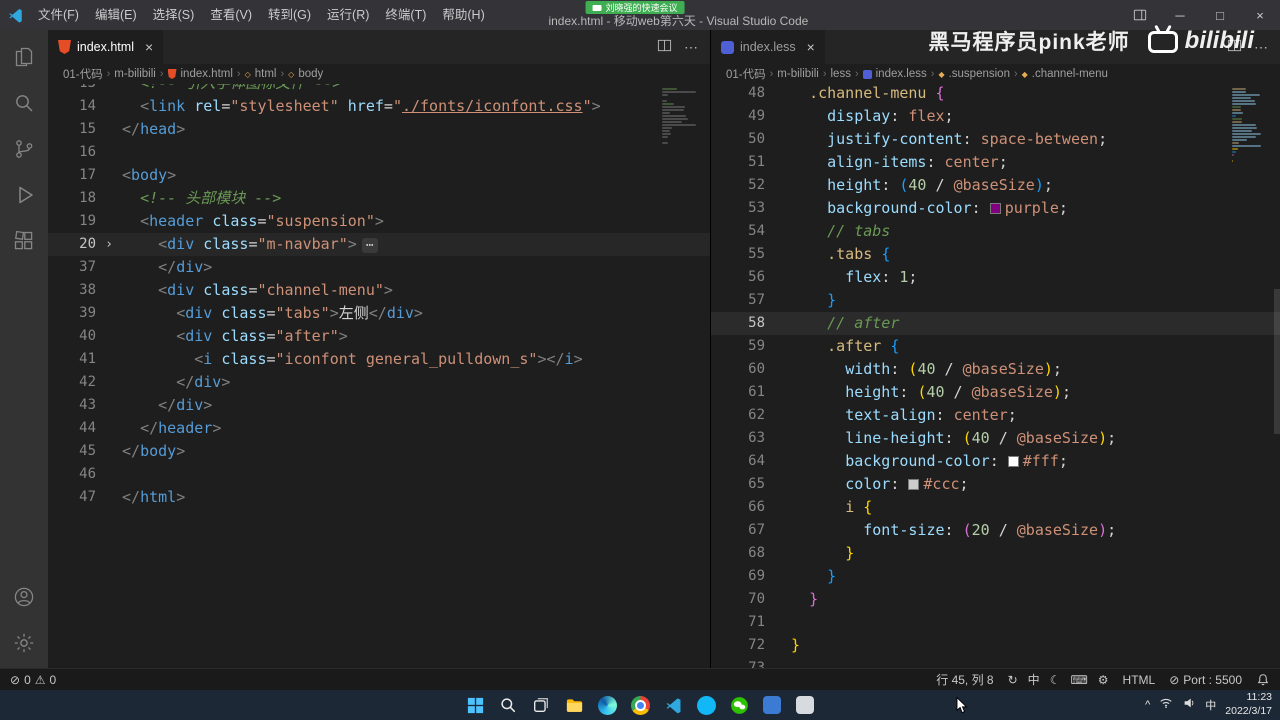 This screenshot has height=720, width=1280. I want to click on code-line: 47 </html>, so click(379, 497).